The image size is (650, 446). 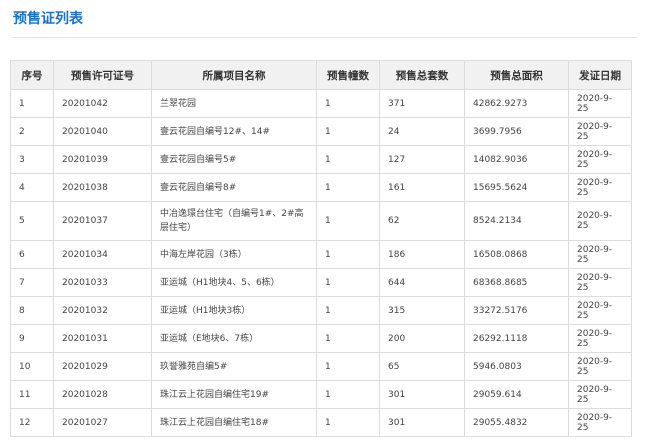 What do you see at coordinates (32, 254) in the screenshot?
I see `cell-index: 6` at bounding box center [32, 254].